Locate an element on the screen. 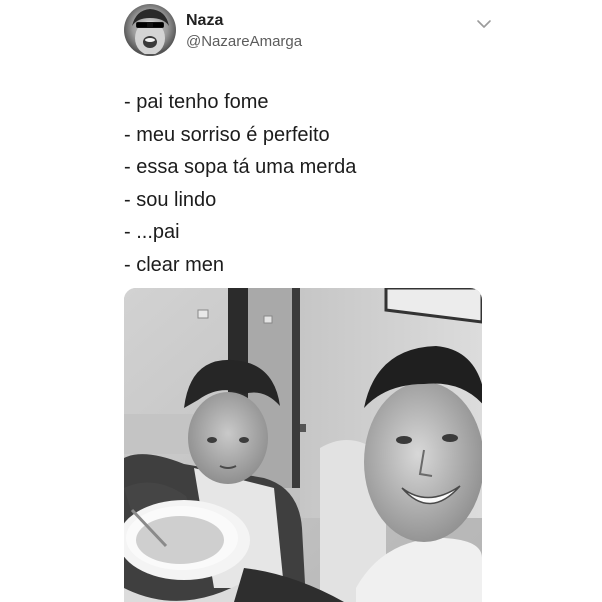 The image size is (602, 602). tweet-line: - sou lindo is located at coordinates (170, 199).